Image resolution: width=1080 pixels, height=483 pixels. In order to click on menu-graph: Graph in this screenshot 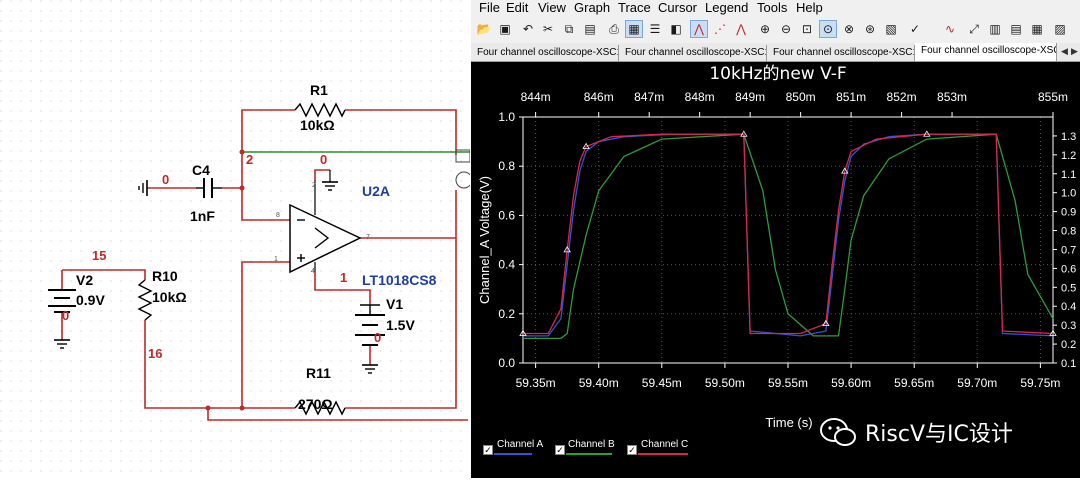, I will do `click(592, 8)`.